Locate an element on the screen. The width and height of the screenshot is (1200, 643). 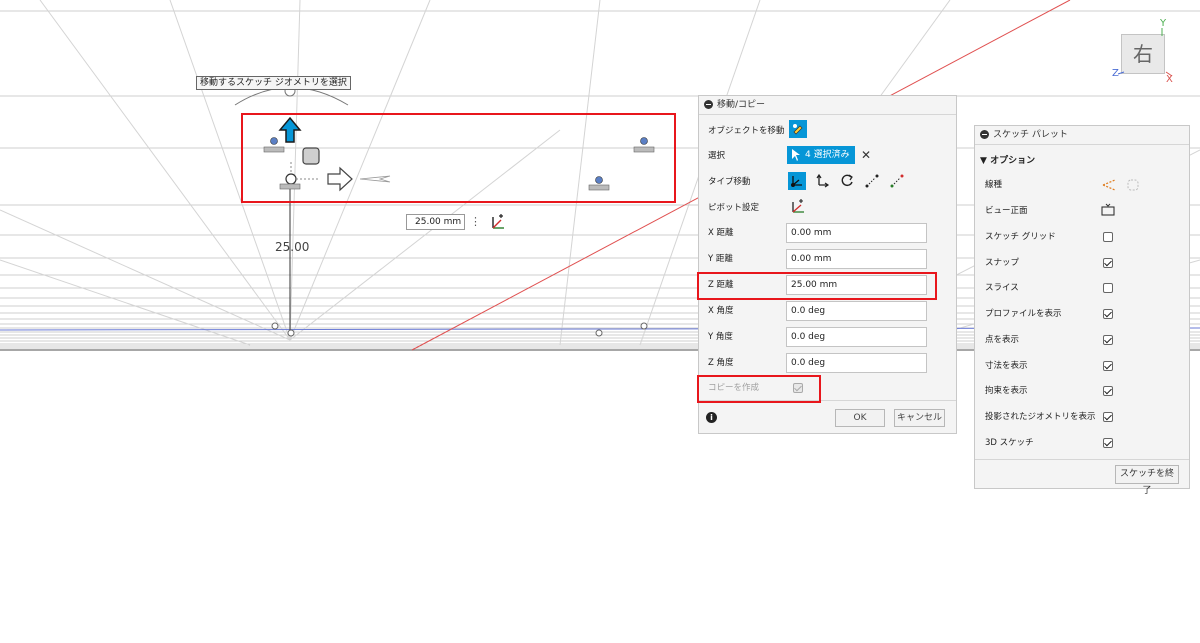
palette-title: スケッチ パレット is located at coordinates (1030, 135).